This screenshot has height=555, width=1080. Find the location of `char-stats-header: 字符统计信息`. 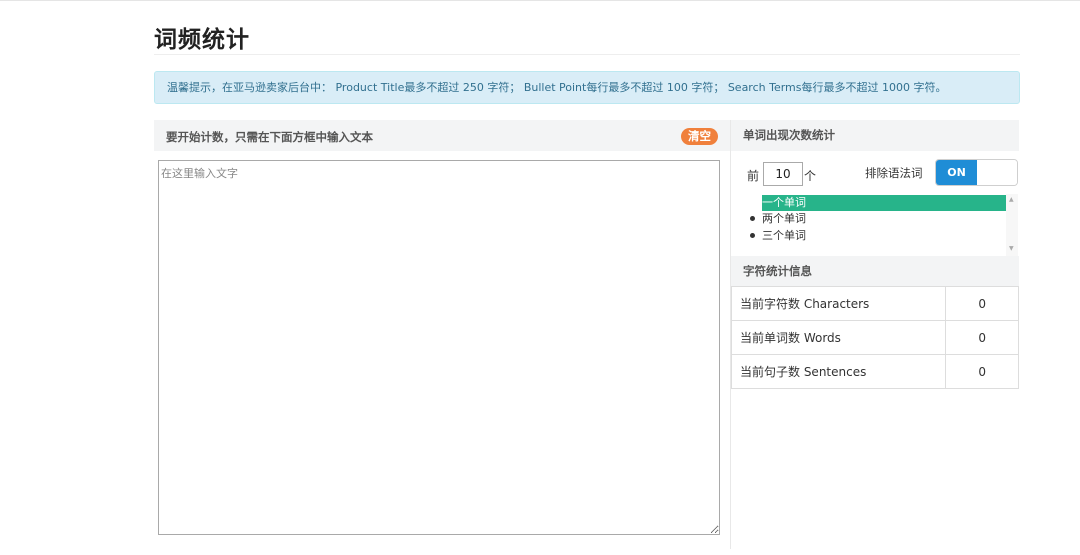

char-stats-header: 字符统计信息 is located at coordinates (875, 271).